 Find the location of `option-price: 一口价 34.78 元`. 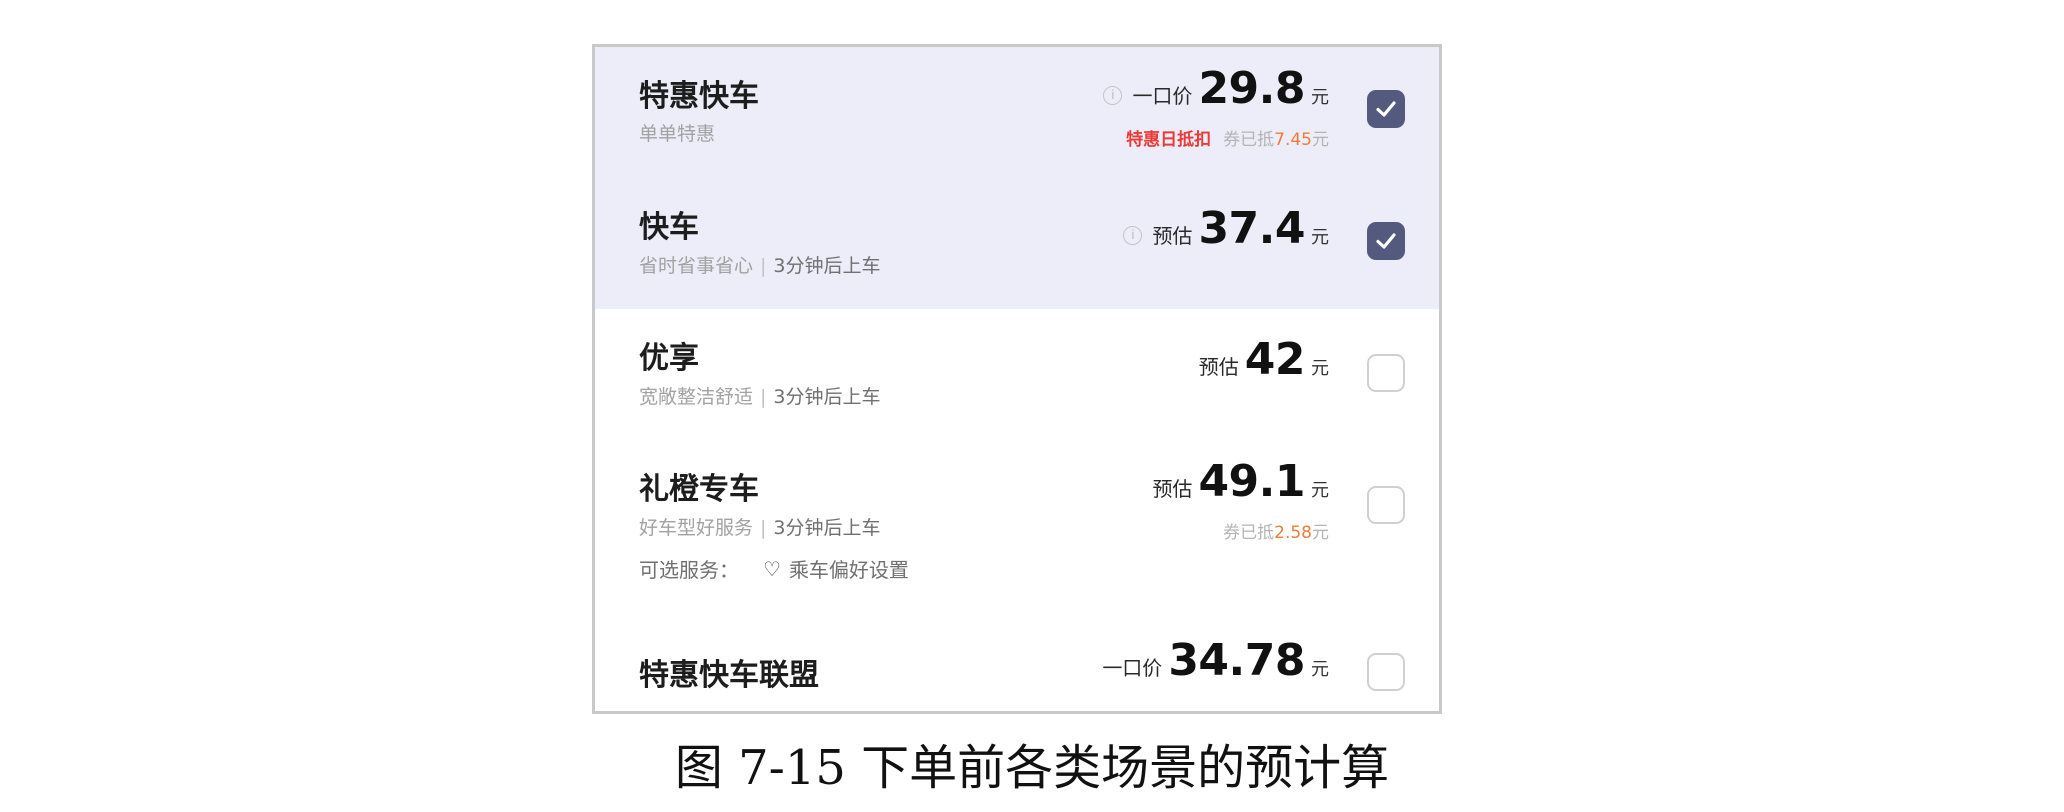

option-price: 一口价 34.78 元 is located at coordinates (1215, 660).